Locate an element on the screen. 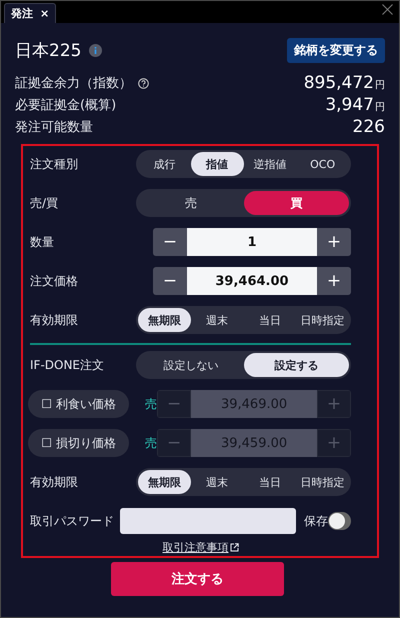 The height and width of the screenshot is (618, 400). submit-order-button: 注文する is located at coordinates (197, 579).